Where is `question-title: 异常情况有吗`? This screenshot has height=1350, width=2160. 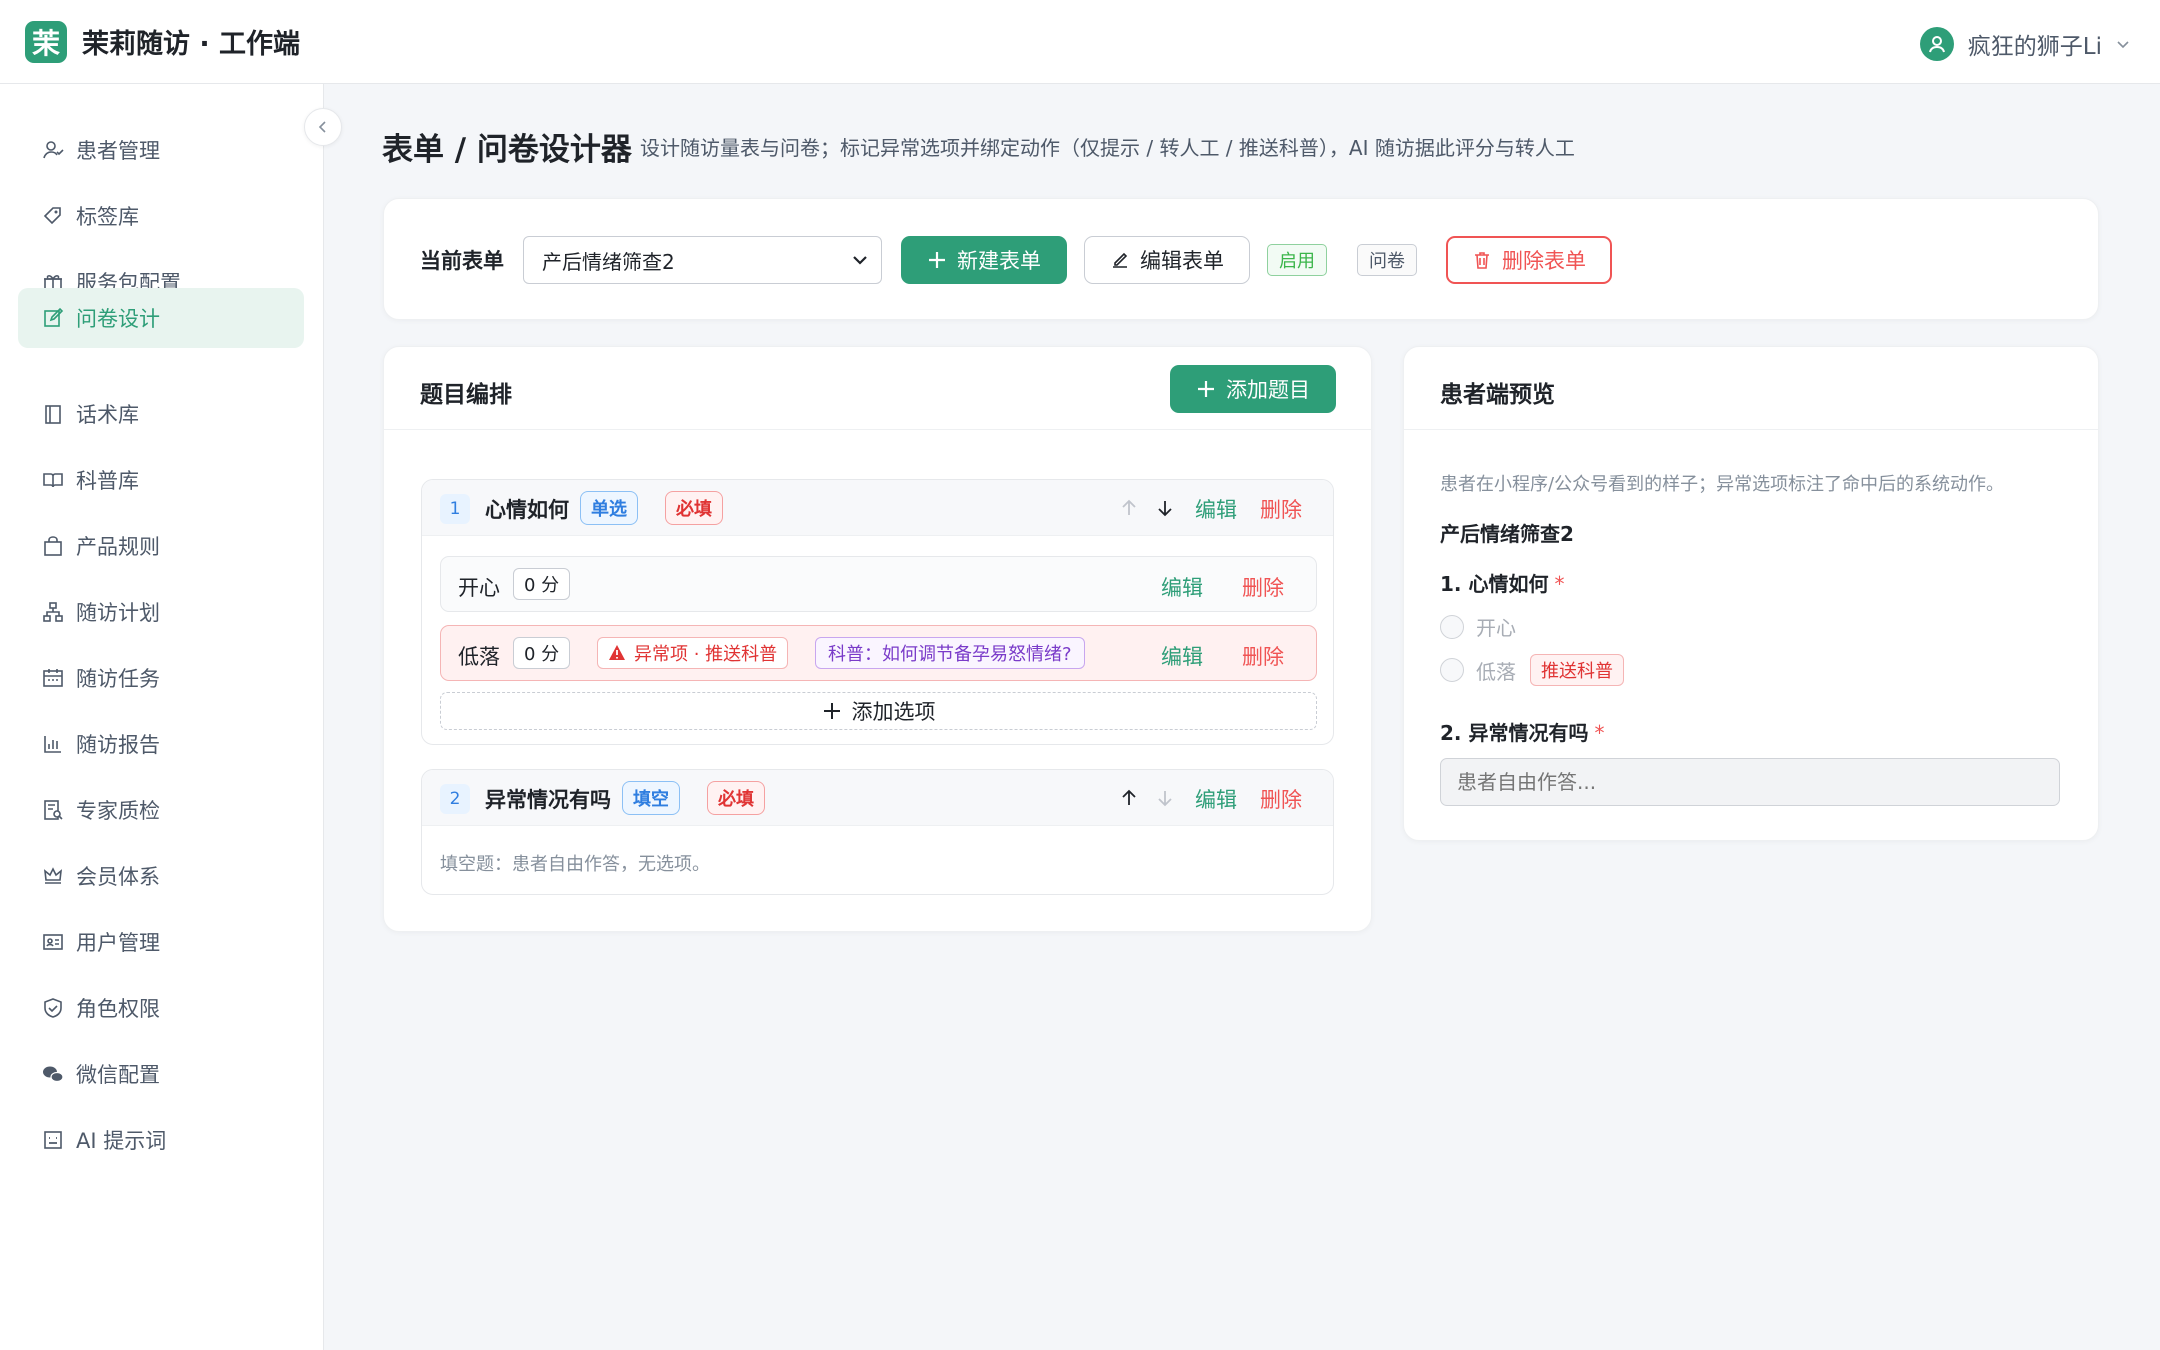 question-title: 异常情况有吗 is located at coordinates (548, 800).